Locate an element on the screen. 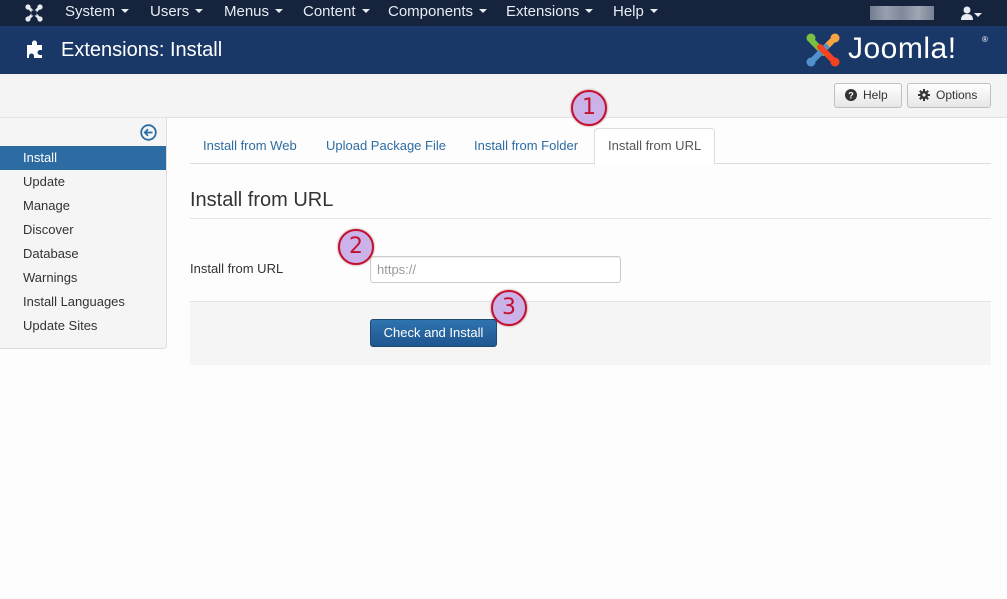 The height and width of the screenshot is (599, 1007). nav-menu-label: Content is located at coordinates (329, 11).